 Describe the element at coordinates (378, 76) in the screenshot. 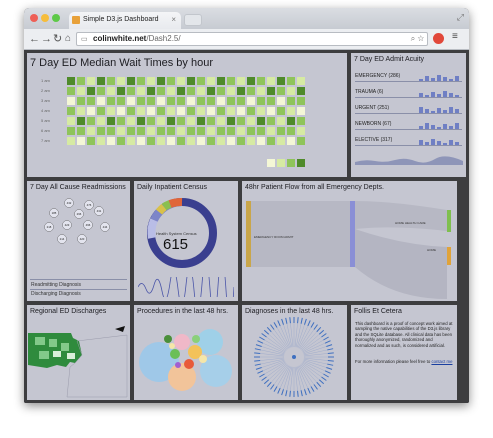

I see `acuity-label: EMERGENCY (286)` at that location.